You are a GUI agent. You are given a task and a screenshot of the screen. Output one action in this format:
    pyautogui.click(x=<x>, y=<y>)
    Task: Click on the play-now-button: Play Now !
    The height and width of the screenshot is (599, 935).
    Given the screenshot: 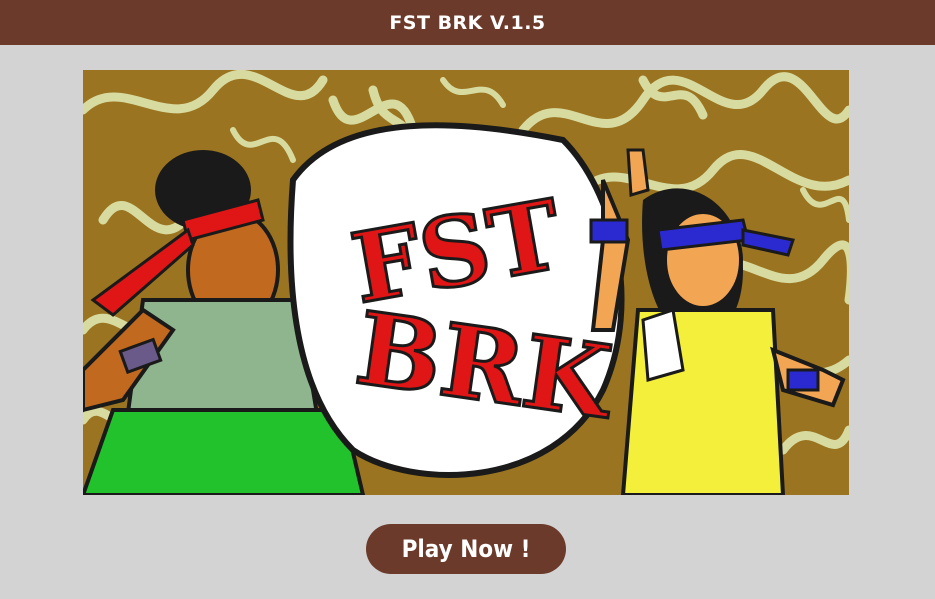 What is the action you would take?
    pyautogui.click(x=466, y=549)
    